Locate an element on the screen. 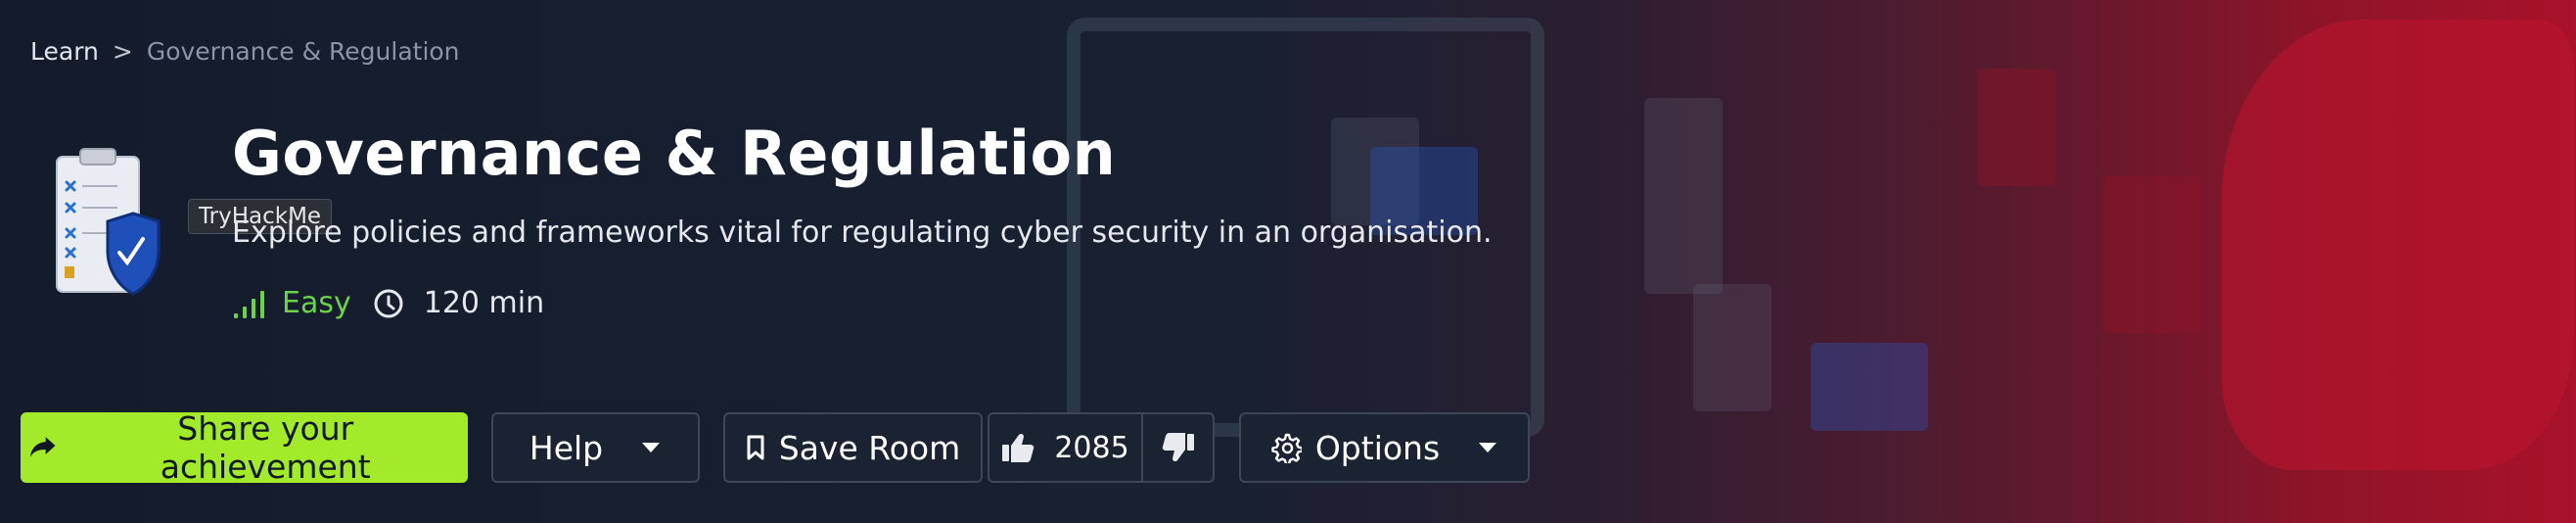 The height and width of the screenshot is (523, 2576). share-arrow-icon is located at coordinates (42, 447).